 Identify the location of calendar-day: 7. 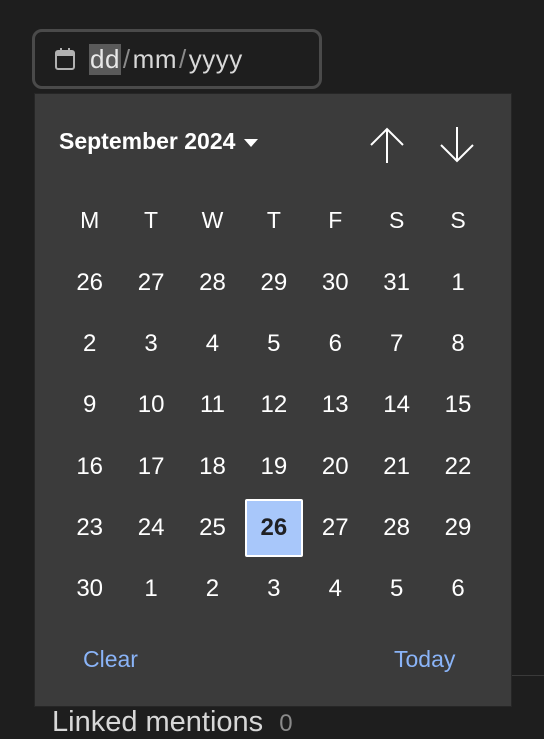
(397, 344).